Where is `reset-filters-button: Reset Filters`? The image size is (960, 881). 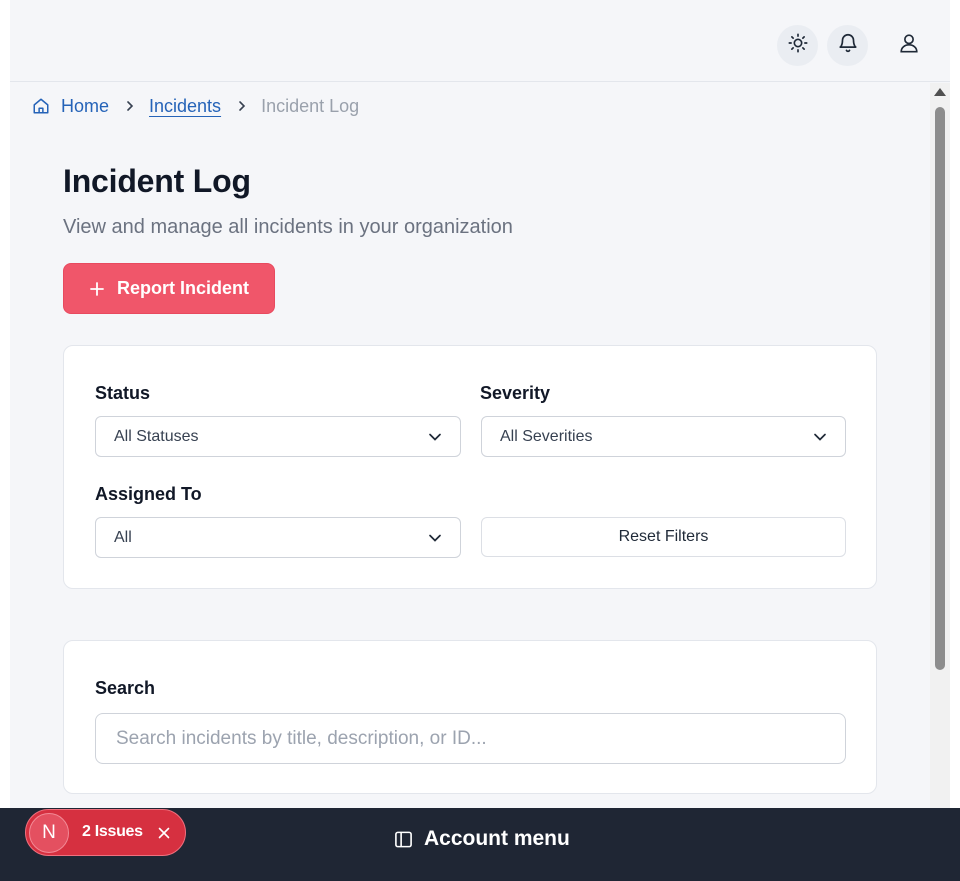 reset-filters-button: Reset Filters is located at coordinates (663, 537).